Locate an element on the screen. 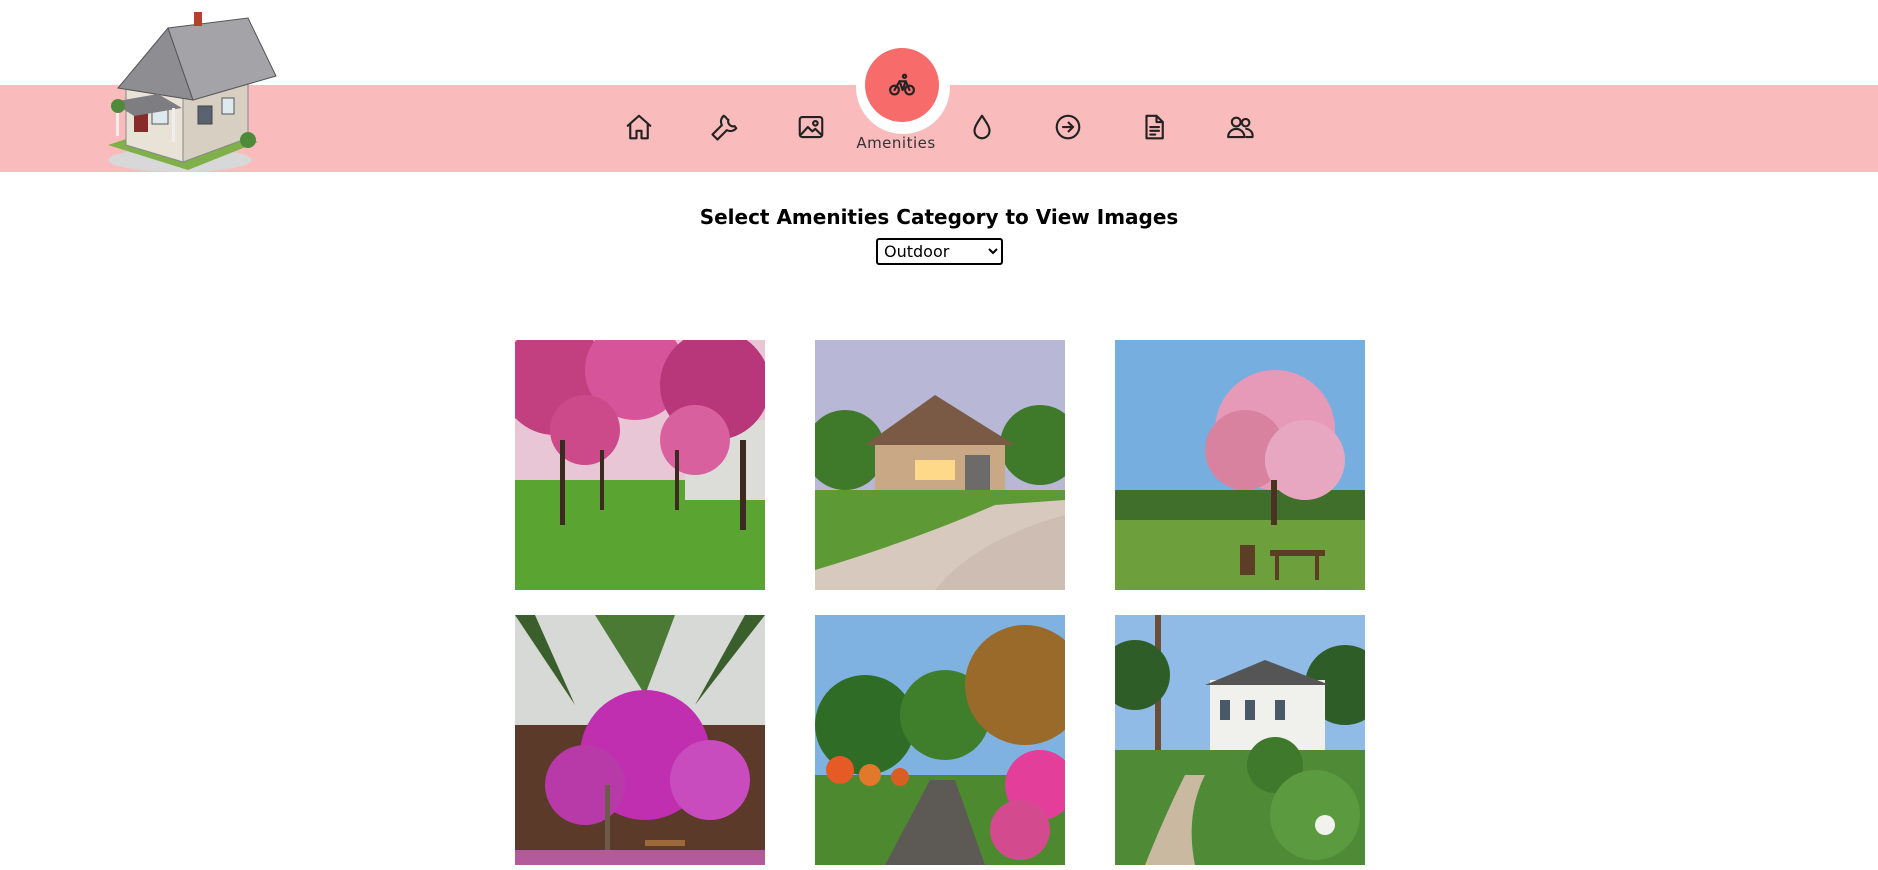 Image resolution: width=1878 pixels, height=870 pixels. nav-amenities is located at coordinates (902, 85).